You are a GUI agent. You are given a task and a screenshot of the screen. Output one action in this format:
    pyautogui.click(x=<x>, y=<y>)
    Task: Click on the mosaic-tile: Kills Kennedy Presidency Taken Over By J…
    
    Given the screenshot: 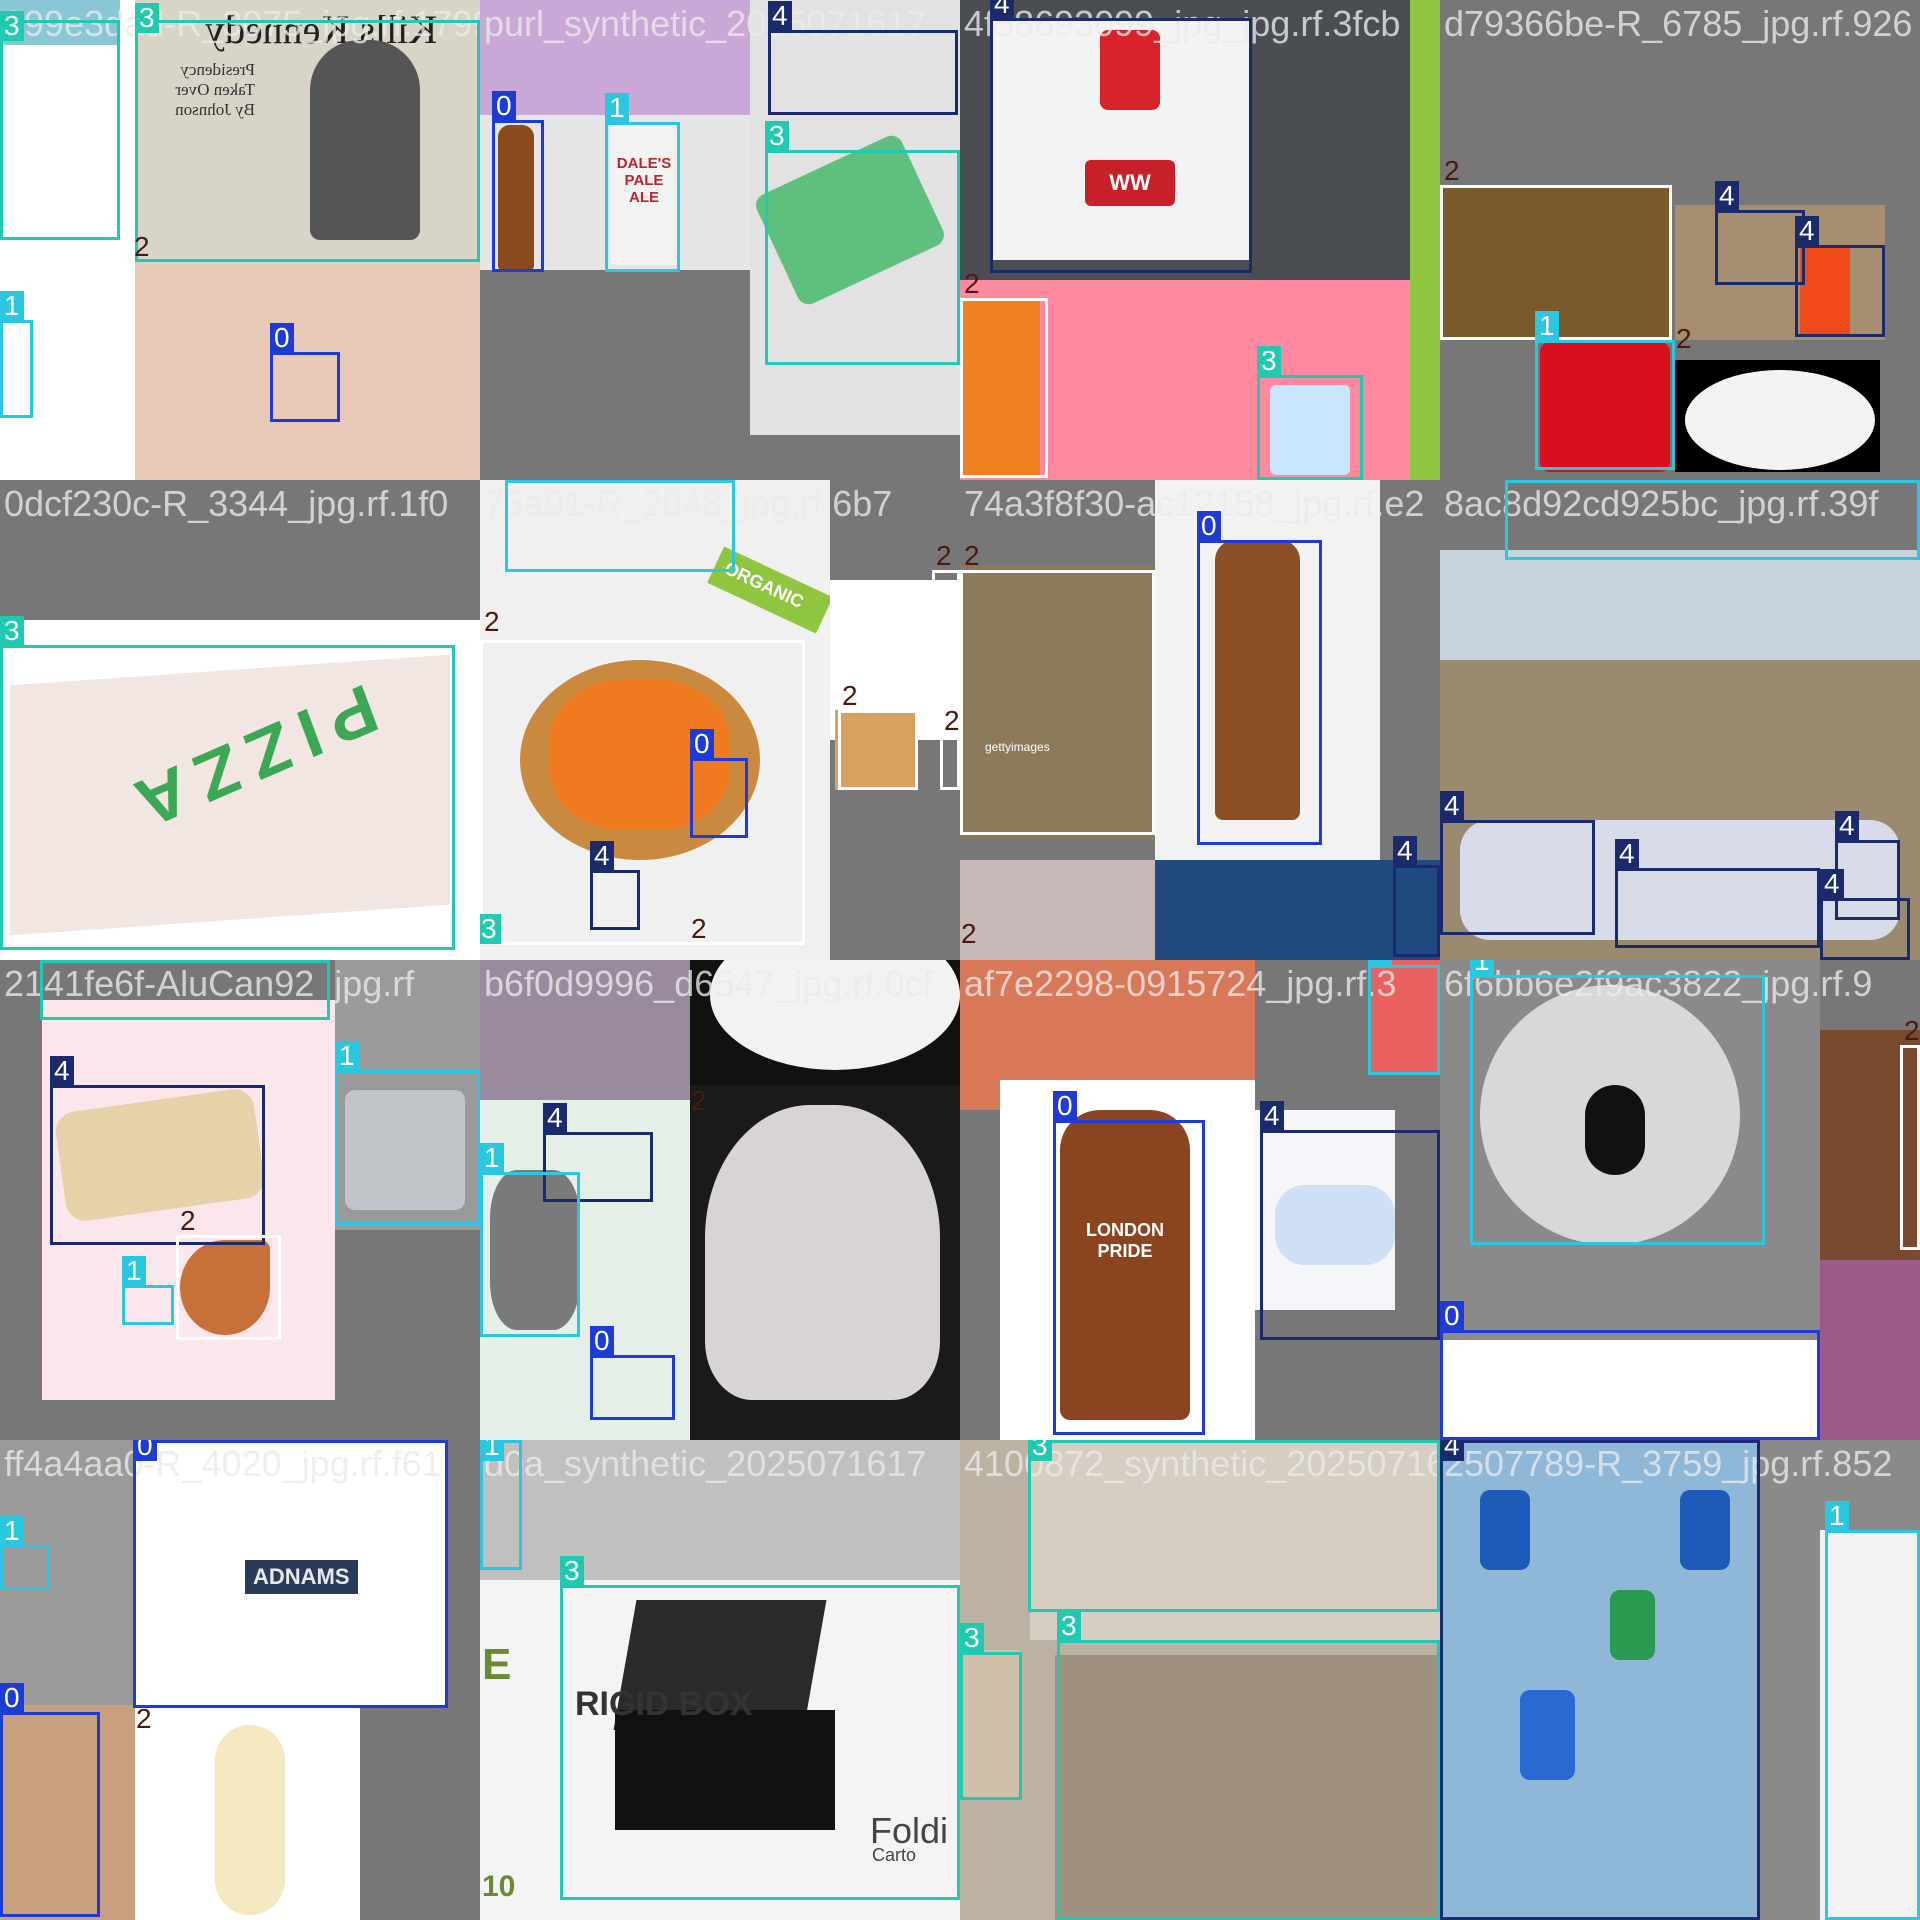 What is the action you would take?
    pyautogui.click(x=240, y=240)
    